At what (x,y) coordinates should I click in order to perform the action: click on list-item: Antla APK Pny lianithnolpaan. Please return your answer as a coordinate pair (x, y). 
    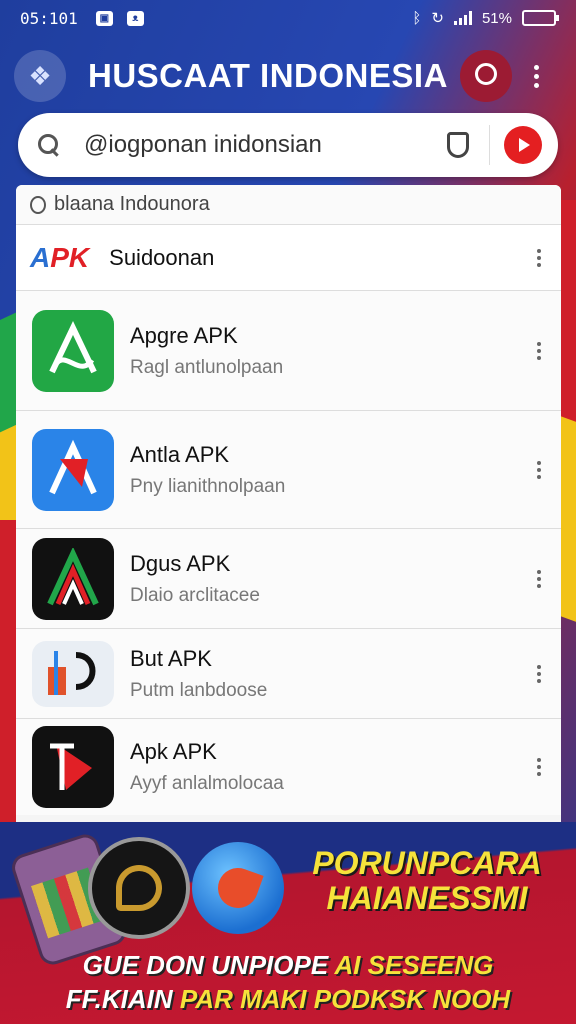
    Looking at the image, I should click on (288, 470).